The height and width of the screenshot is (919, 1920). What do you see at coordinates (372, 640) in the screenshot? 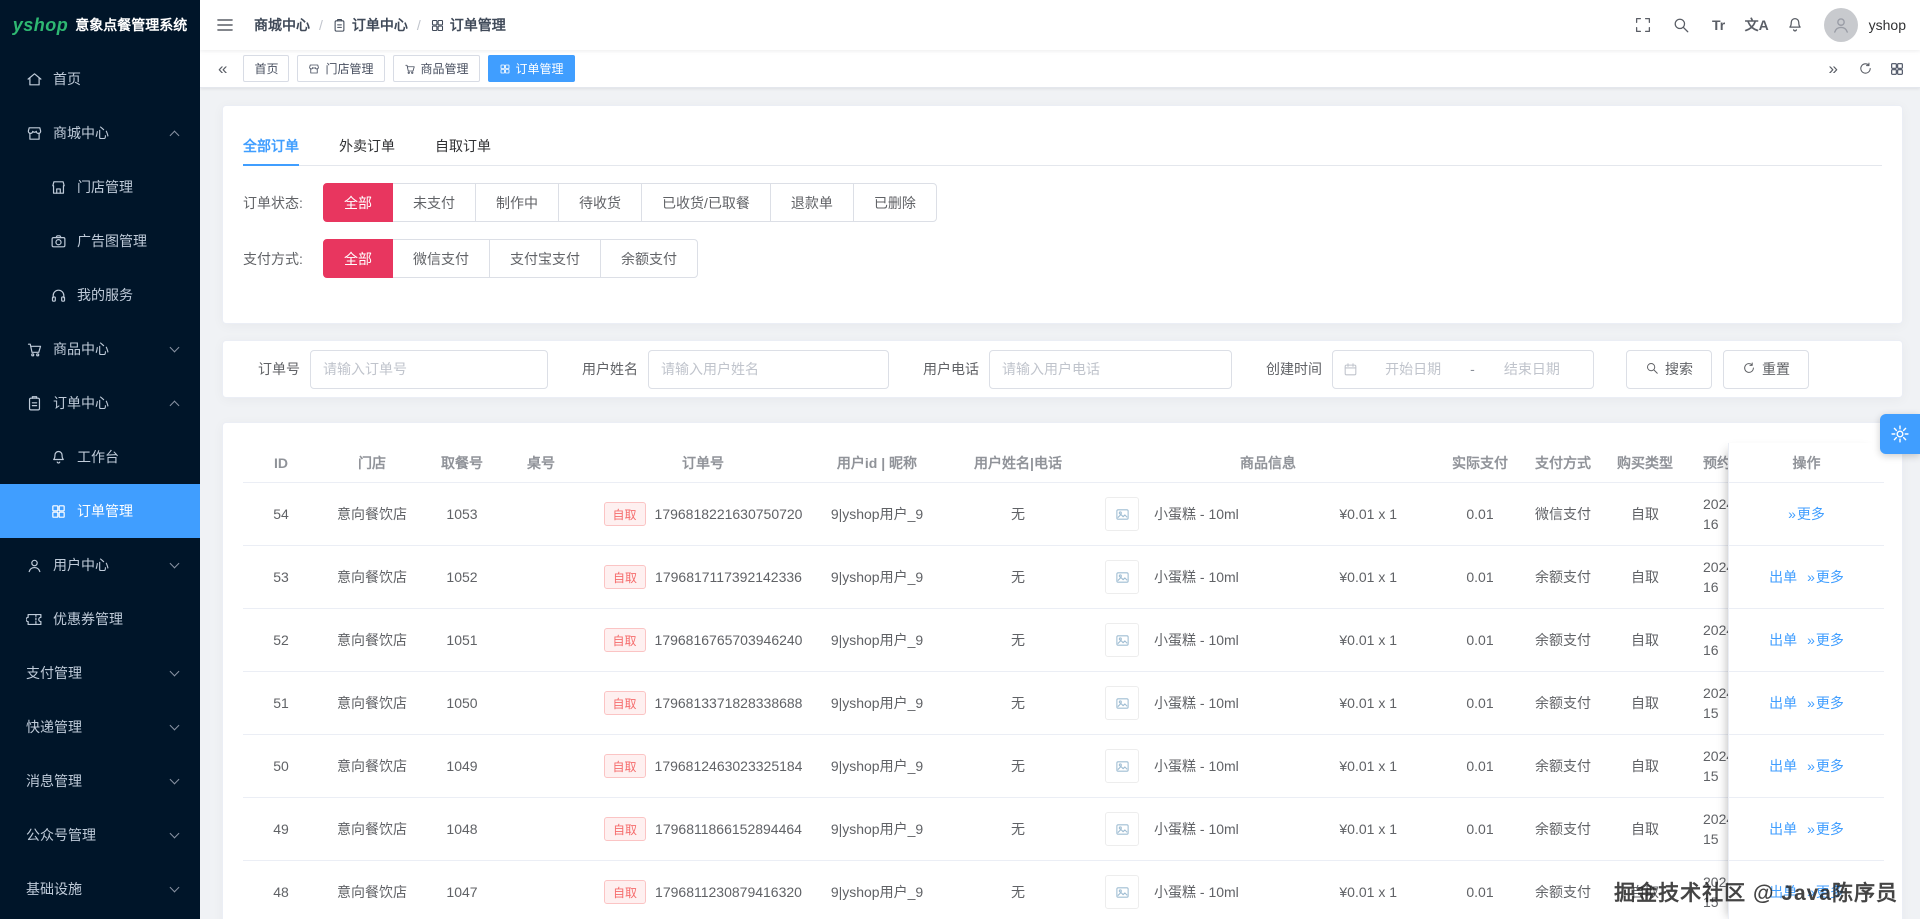
I see `cell-store: 意向餐饮店` at bounding box center [372, 640].